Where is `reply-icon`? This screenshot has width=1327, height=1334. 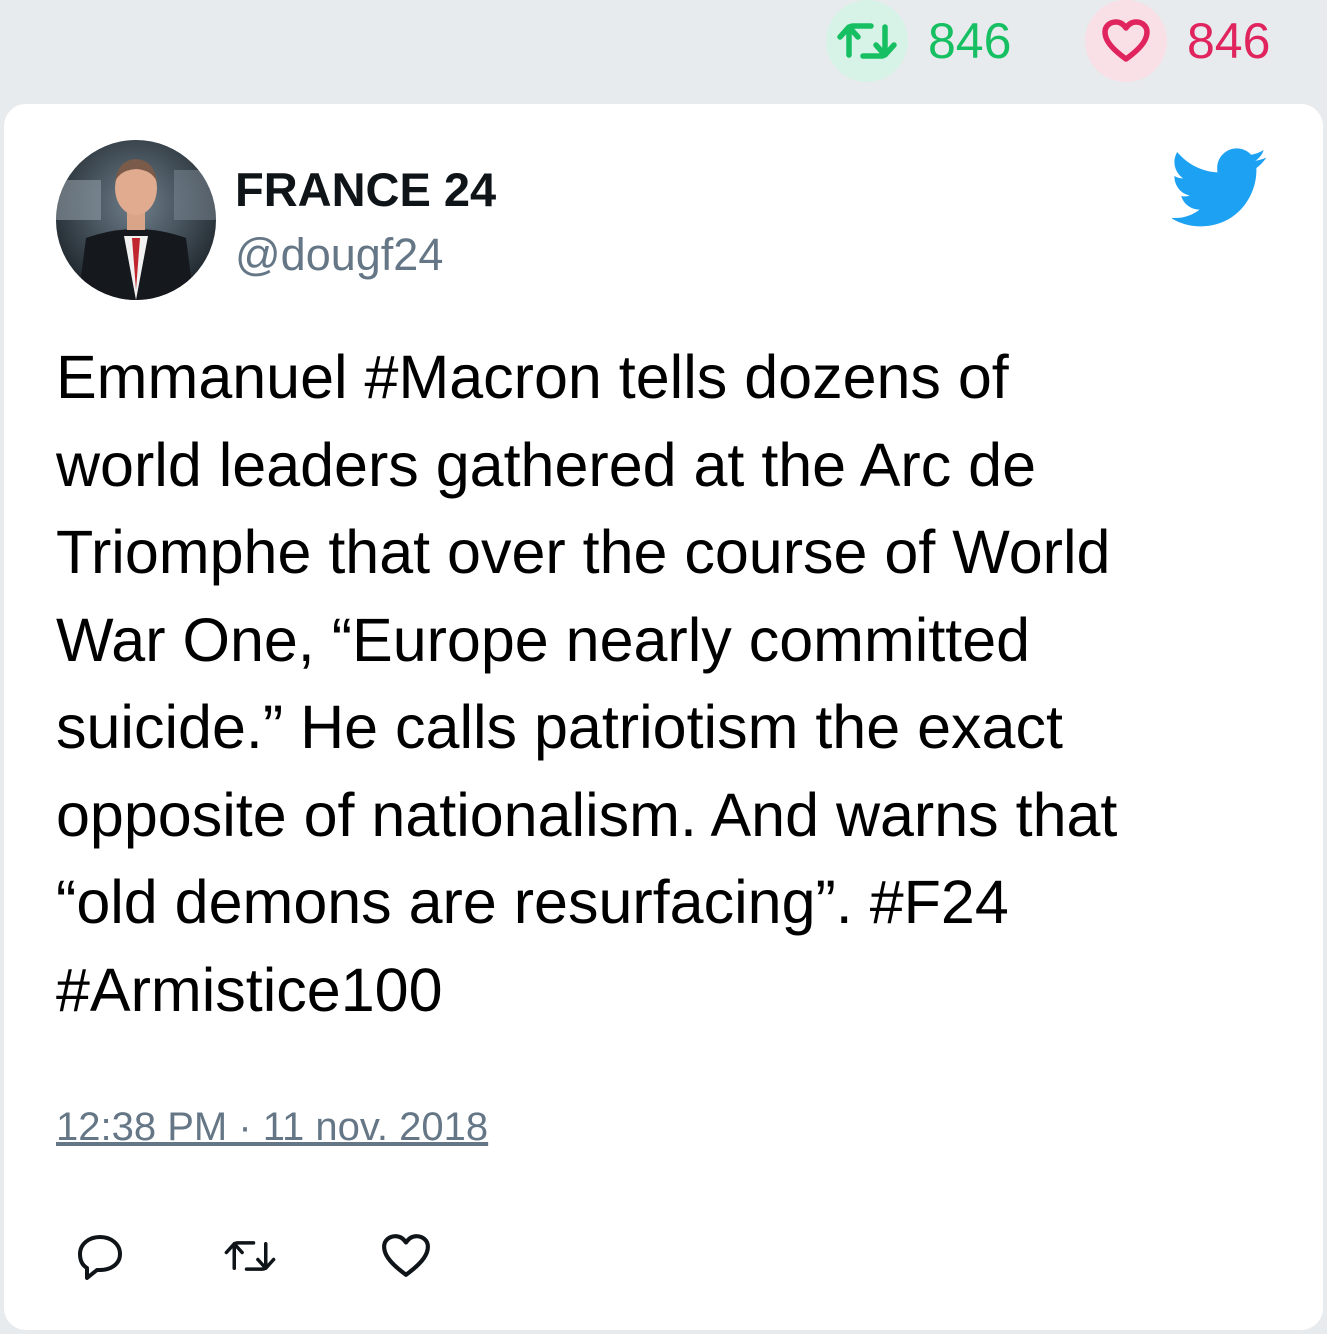 reply-icon is located at coordinates (100, 1256).